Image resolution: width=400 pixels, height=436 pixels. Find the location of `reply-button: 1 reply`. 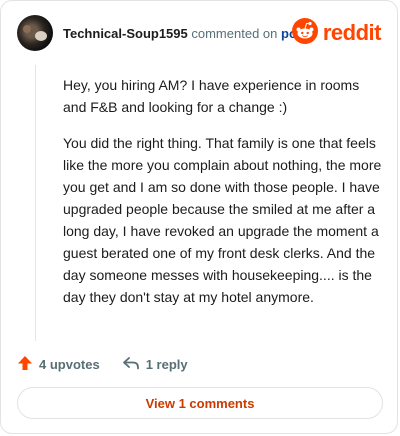

reply-button: 1 reply is located at coordinates (155, 364).